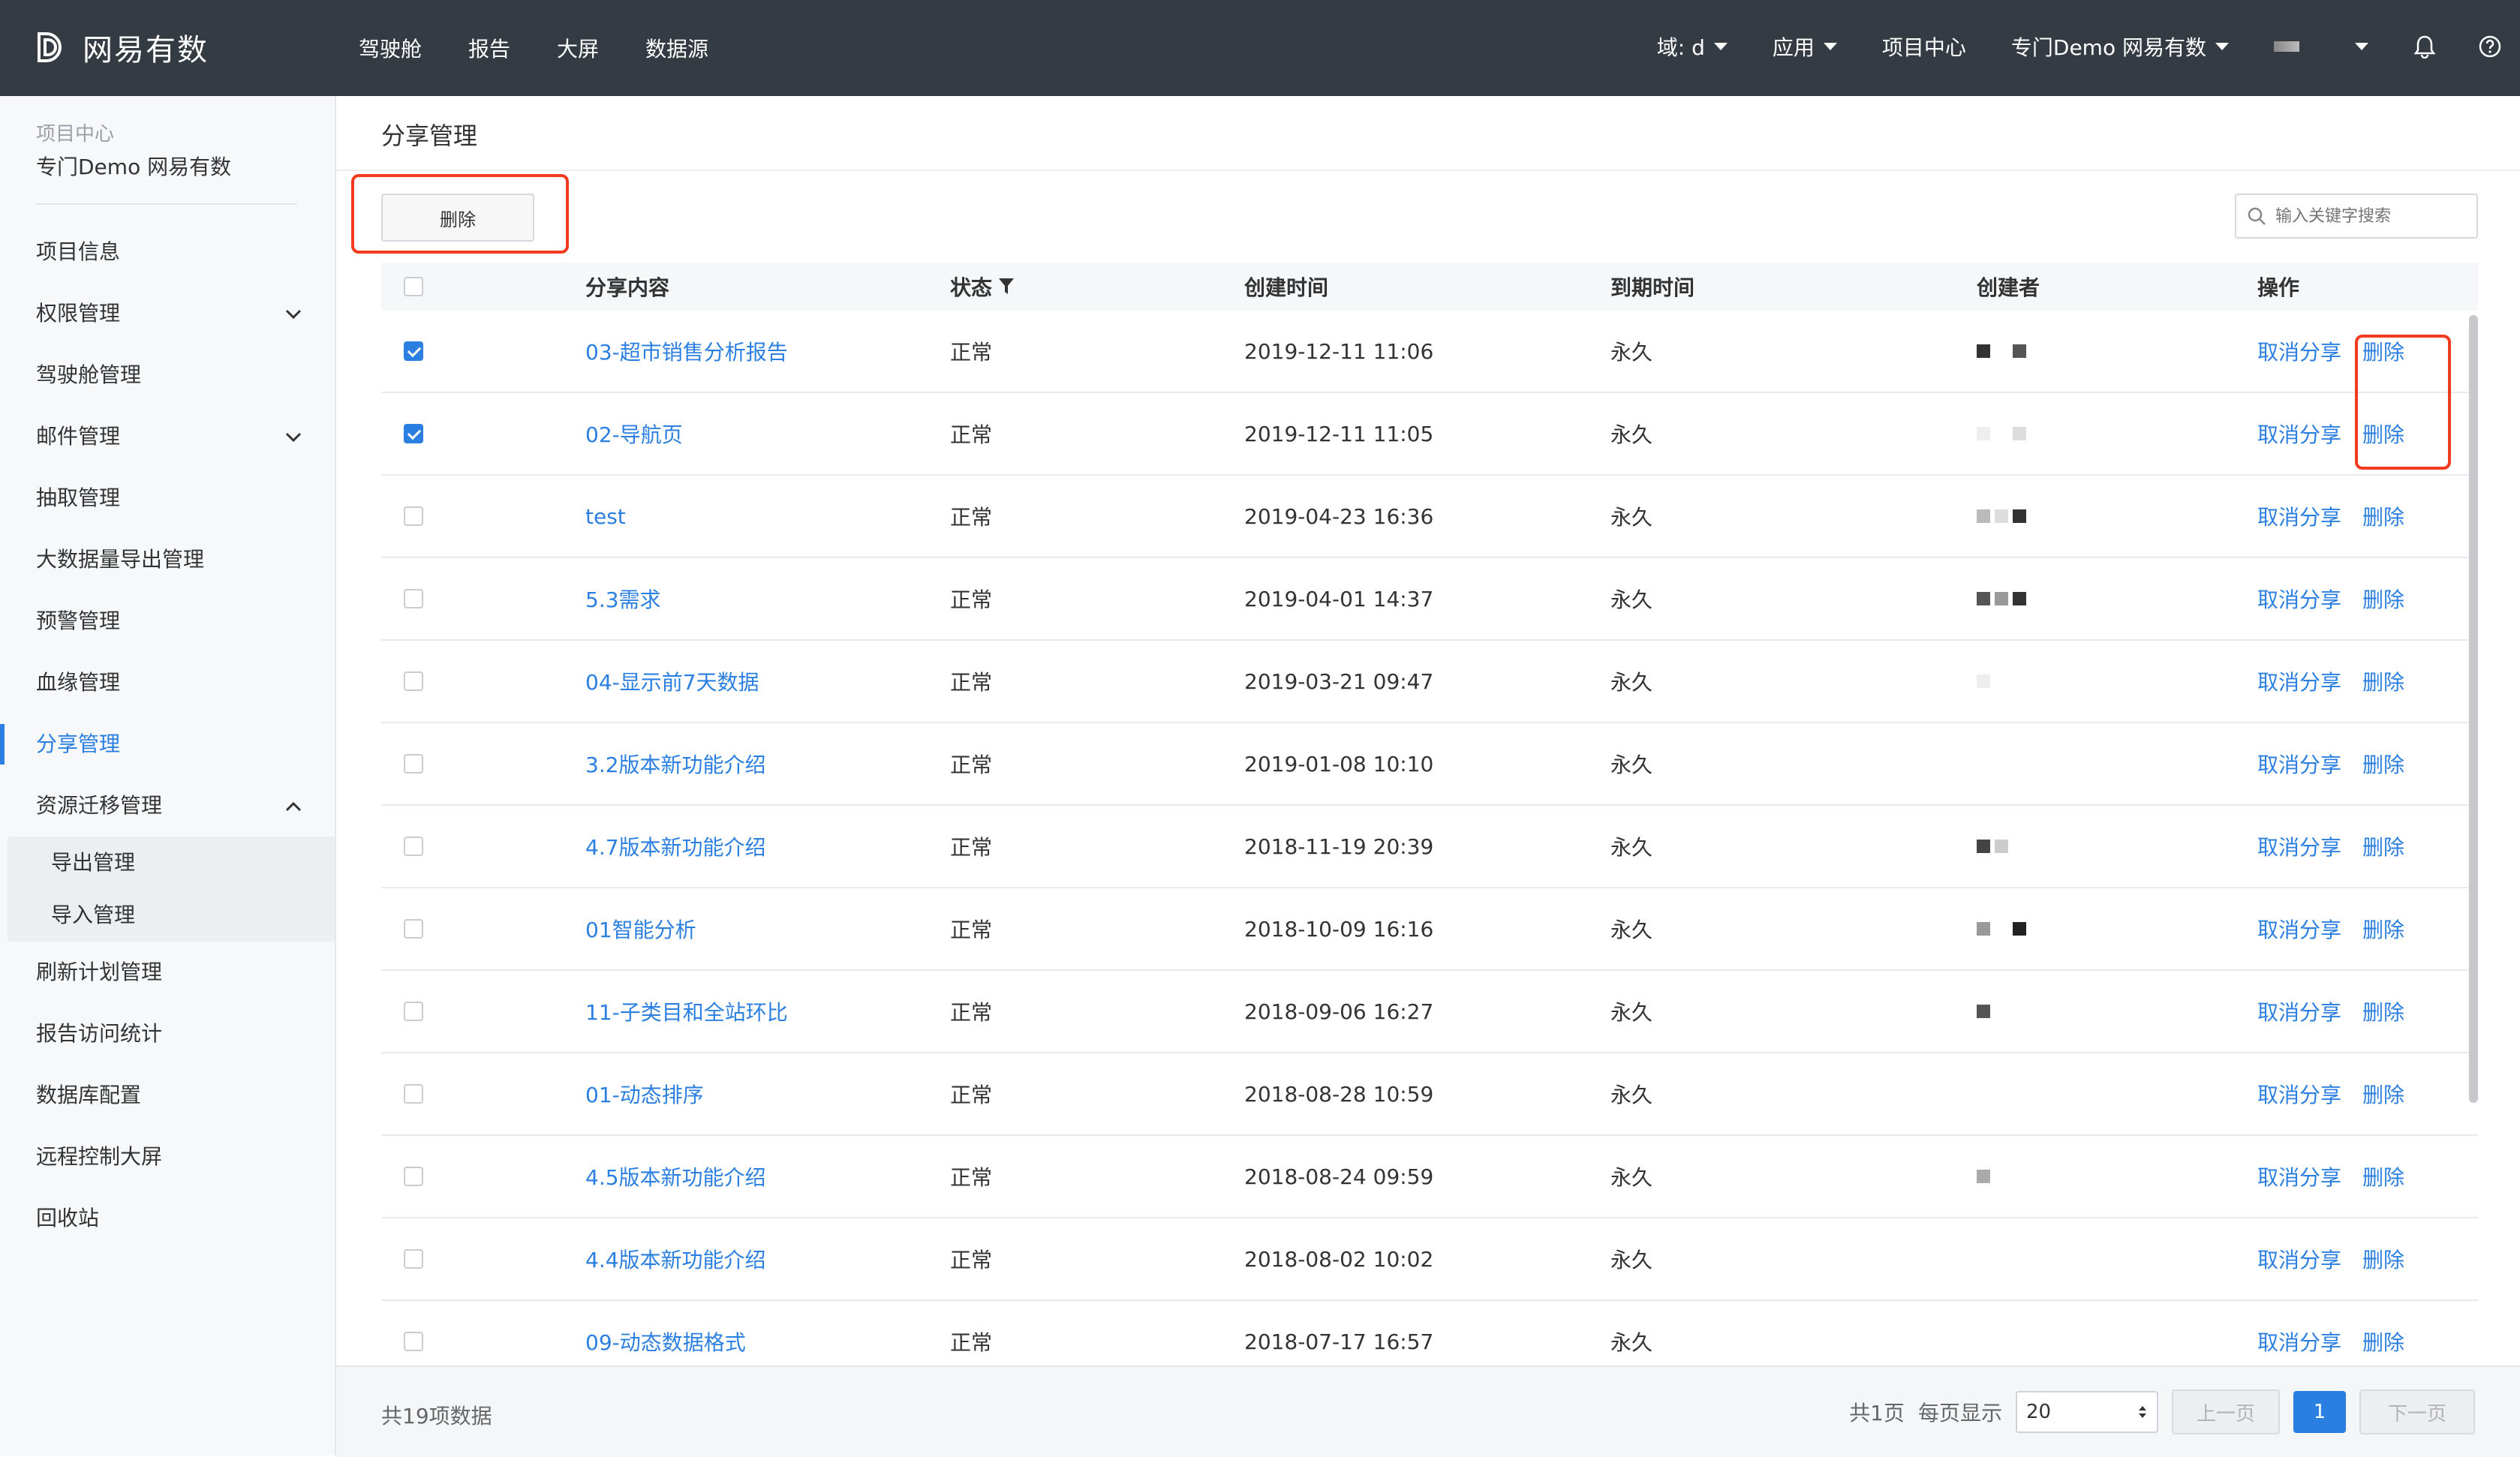 This screenshot has height=1457, width=2520. Describe the element at coordinates (1339, 1177) in the screenshot. I see `created-time: 2018-08-24 09:59` at that location.